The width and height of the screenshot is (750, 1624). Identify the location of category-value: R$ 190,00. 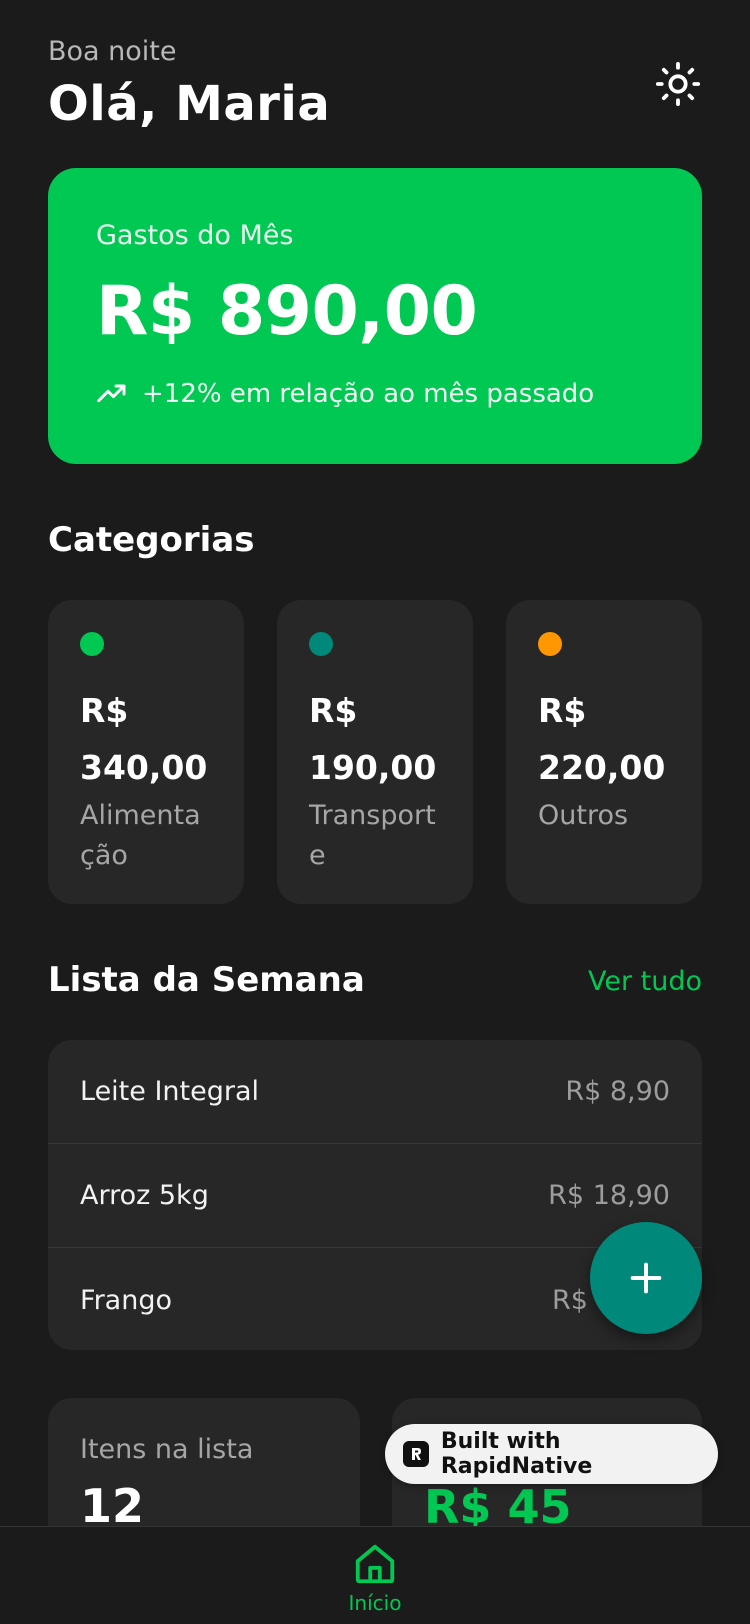
(373, 739).